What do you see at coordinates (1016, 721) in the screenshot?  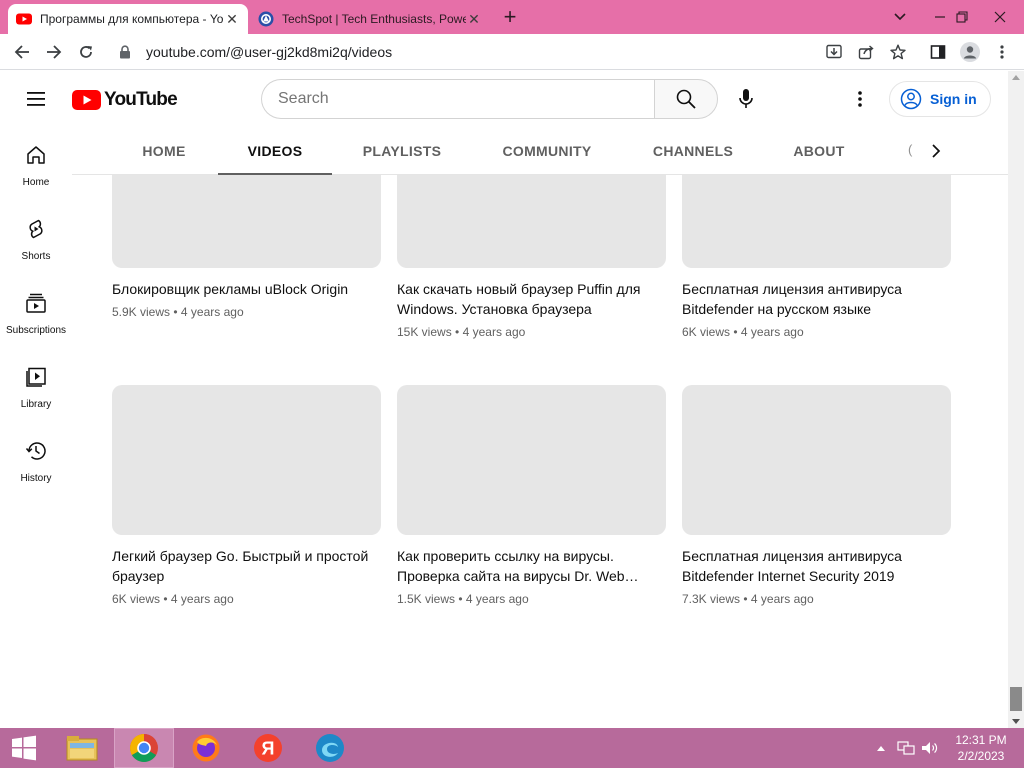 I see `scroll-down-arrow-icon` at bounding box center [1016, 721].